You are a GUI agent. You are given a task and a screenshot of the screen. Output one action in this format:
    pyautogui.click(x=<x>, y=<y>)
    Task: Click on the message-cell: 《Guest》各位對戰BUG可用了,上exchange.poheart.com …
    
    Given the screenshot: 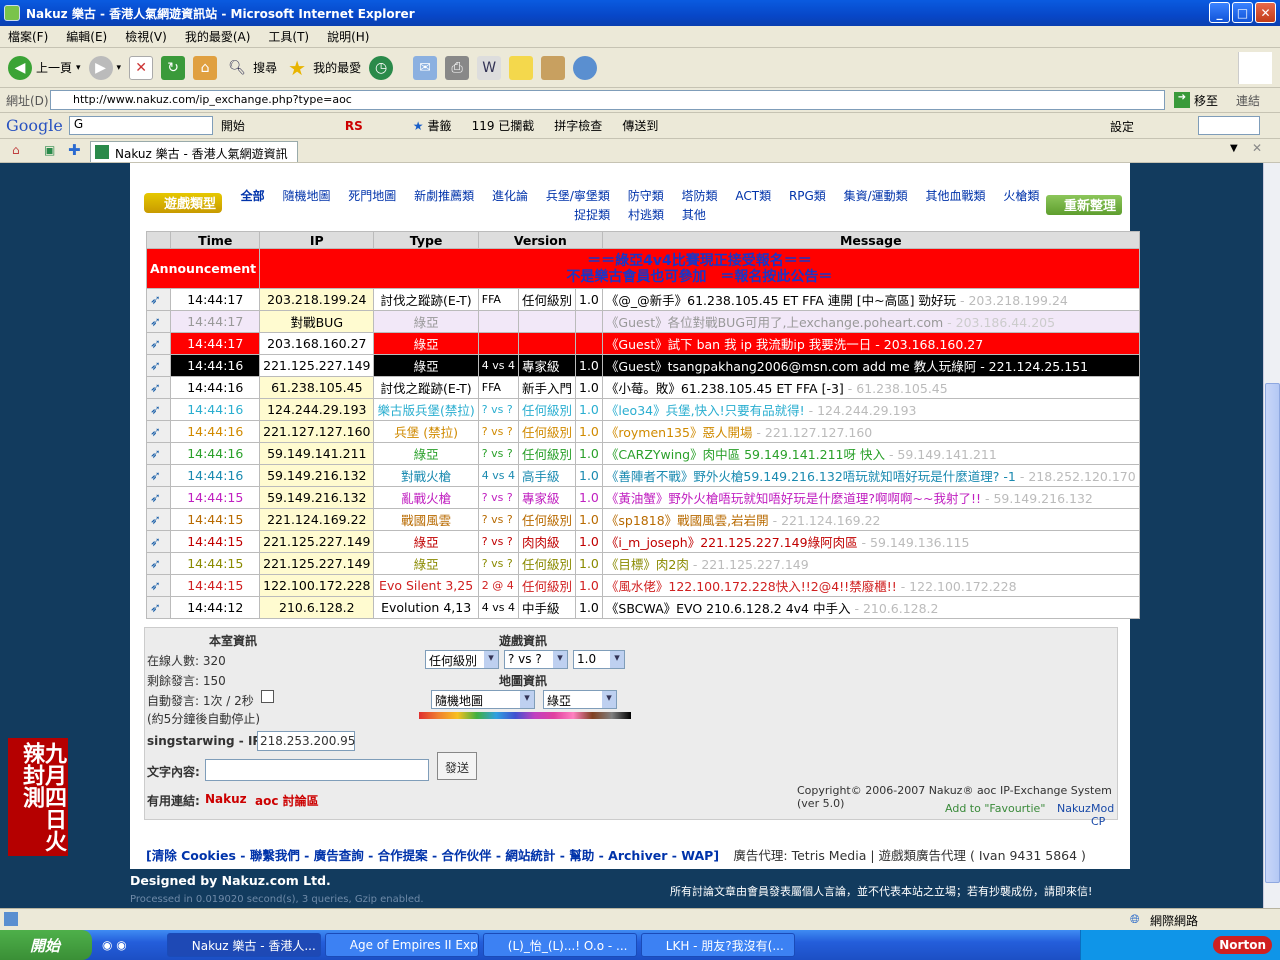 What is the action you would take?
    pyautogui.click(x=870, y=321)
    